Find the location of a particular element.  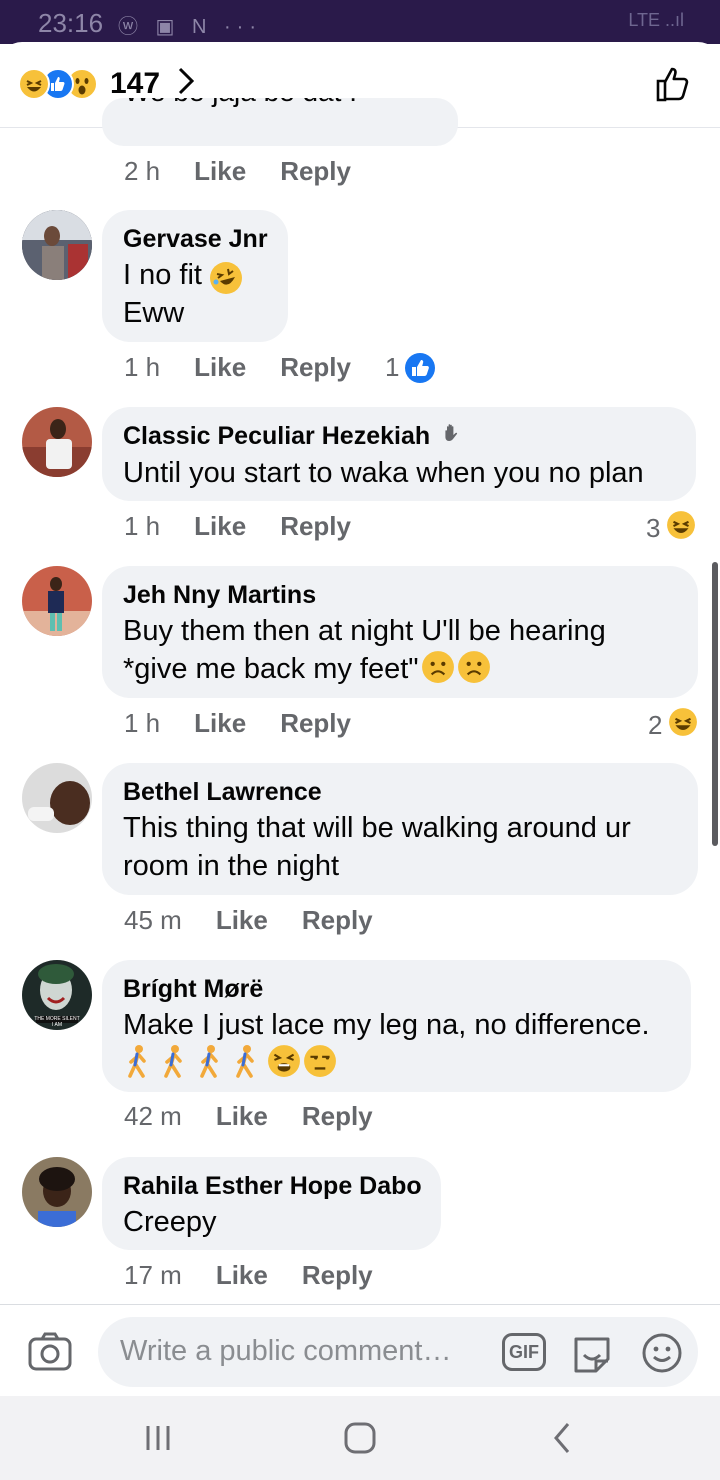

tired-face-icon is located at coordinates (284, 1063).